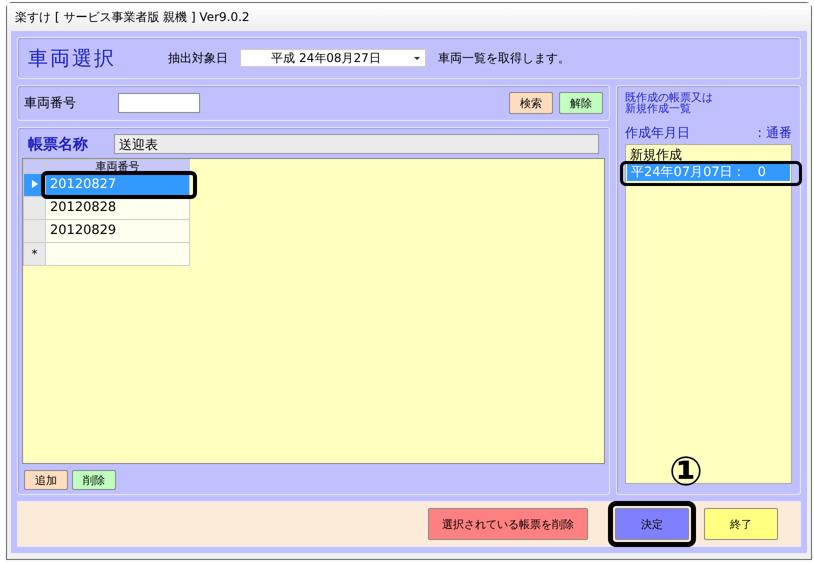  Describe the element at coordinates (774, 133) in the screenshot. I see `list-column-label: : 通番` at that location.